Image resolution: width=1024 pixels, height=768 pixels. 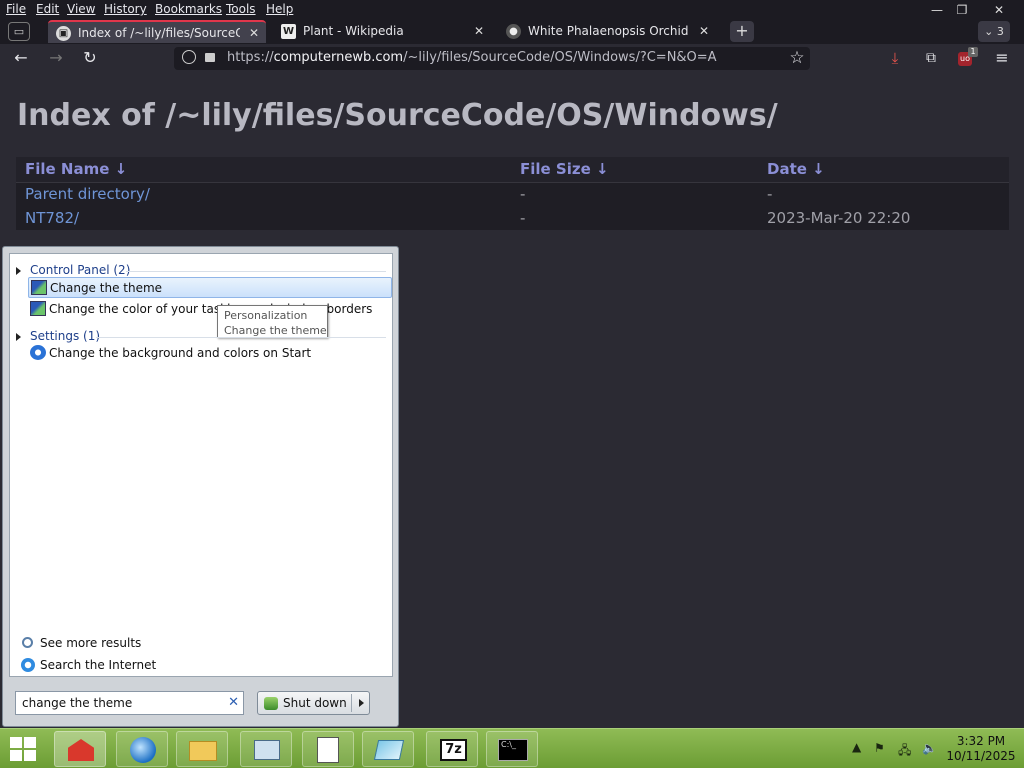 What do you see at coordinates (38, 352) in the screenshot?
I see `gear-icon` at bounding box center [38, 352].